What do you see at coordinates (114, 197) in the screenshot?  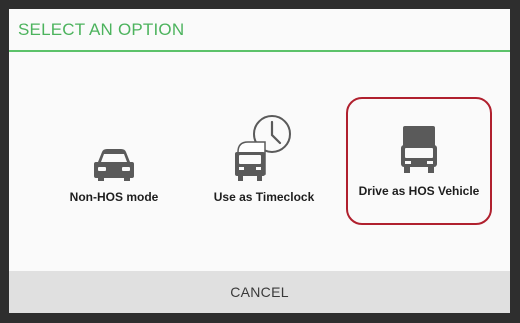 I see `option-label: Non-HOS mode` at bounding box center [114, 197].